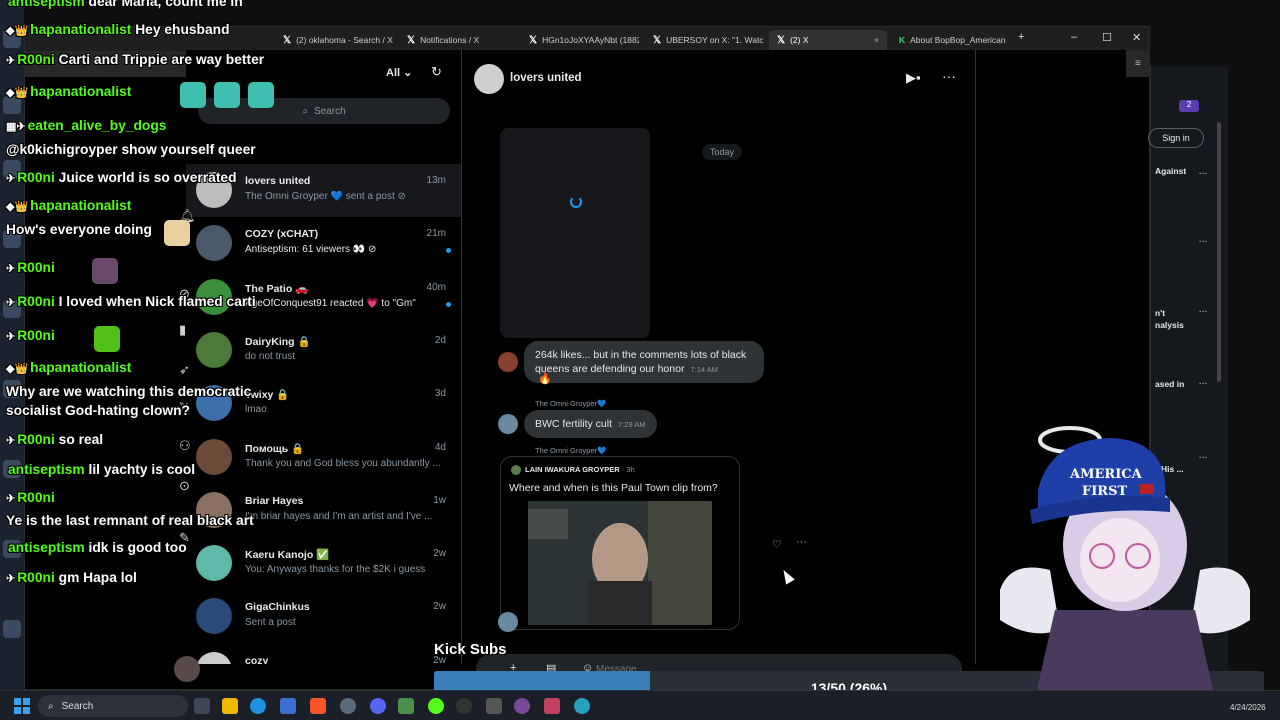  I want to click on sign-in-button: Sign in, so click(1176, 138).